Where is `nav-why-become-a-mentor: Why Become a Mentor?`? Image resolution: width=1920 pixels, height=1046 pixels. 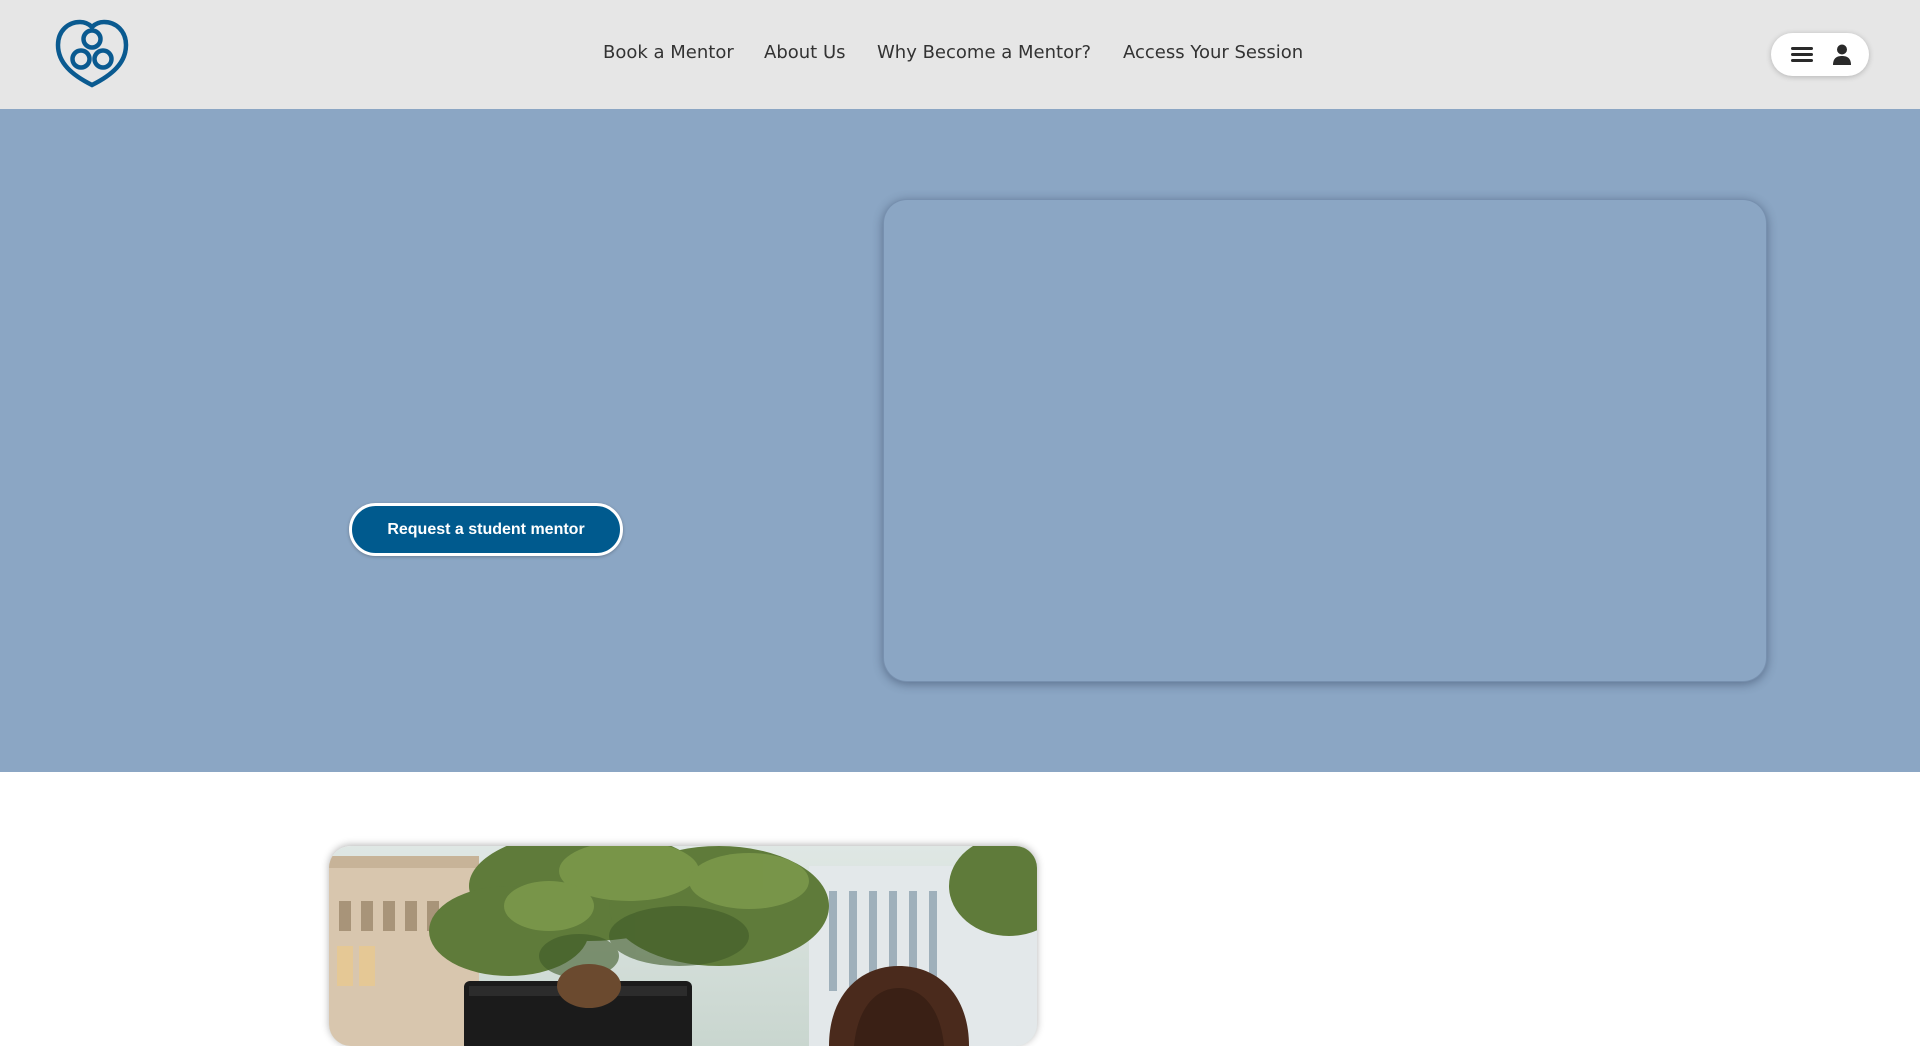 nav-why-become-a-mentor: Why Become a Mentor? is located at coordinates (984, 53).